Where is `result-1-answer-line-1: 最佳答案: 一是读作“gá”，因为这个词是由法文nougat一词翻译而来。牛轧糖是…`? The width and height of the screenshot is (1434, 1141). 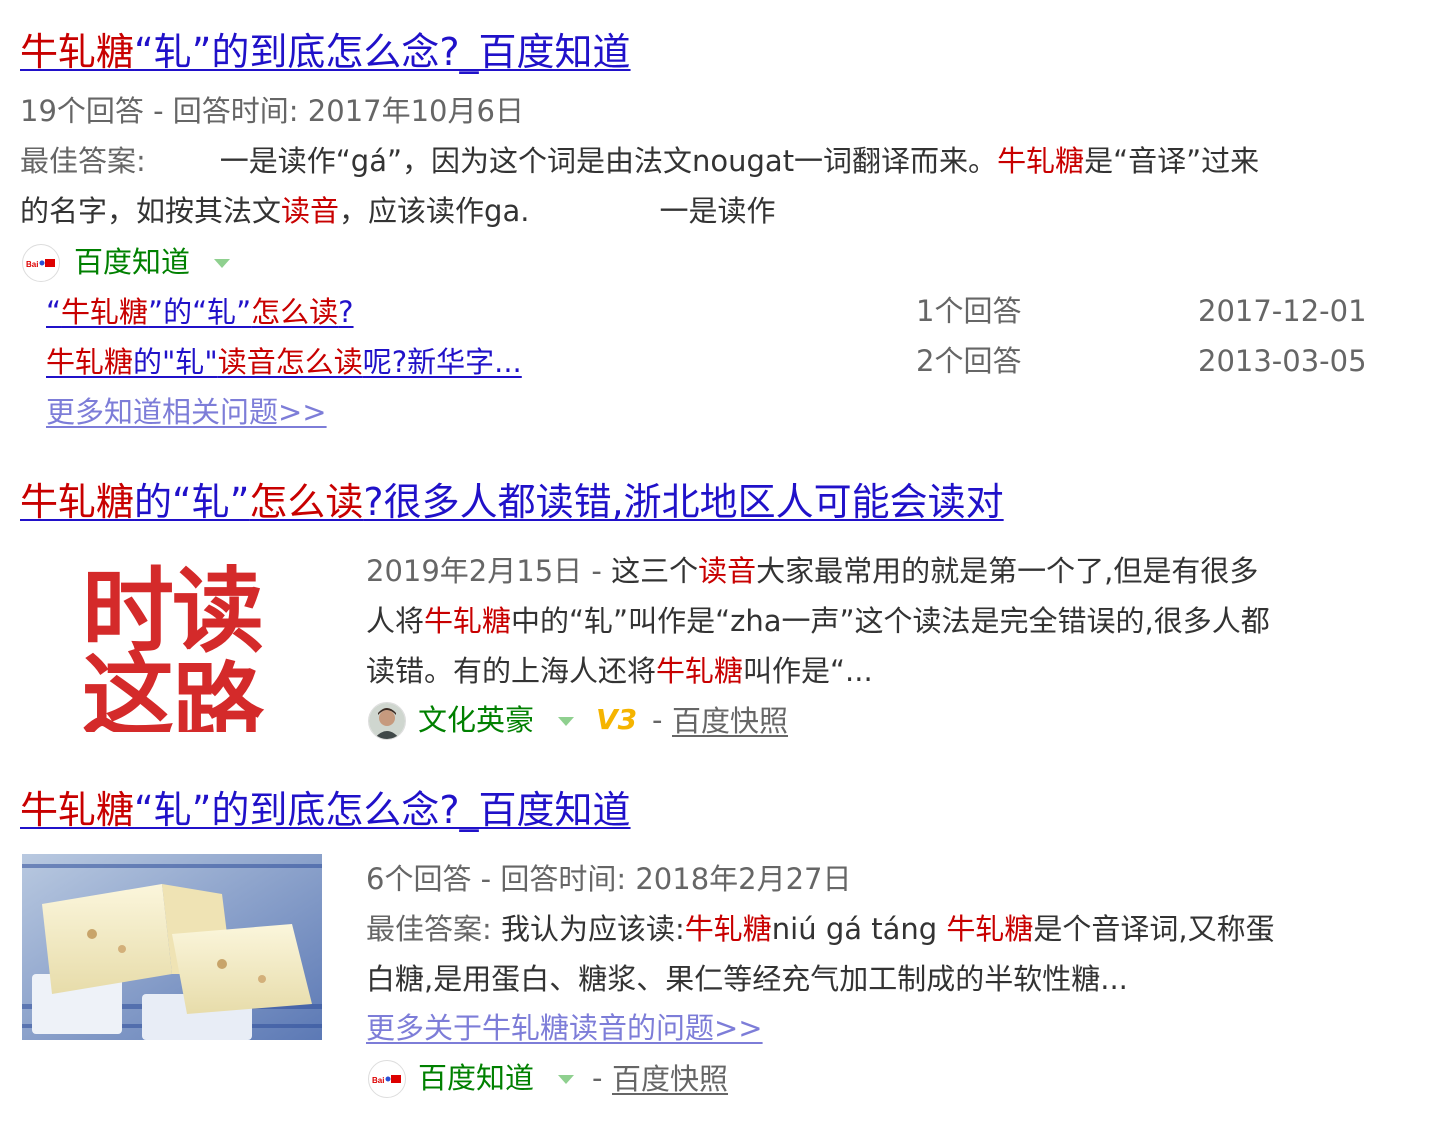
result-1-answer-line-1: 最佳答案: 一是读作“gá”，因为这个词是由法文nougat一词翻译而来。牛轧糖是… is located at coordinates (640, 161).